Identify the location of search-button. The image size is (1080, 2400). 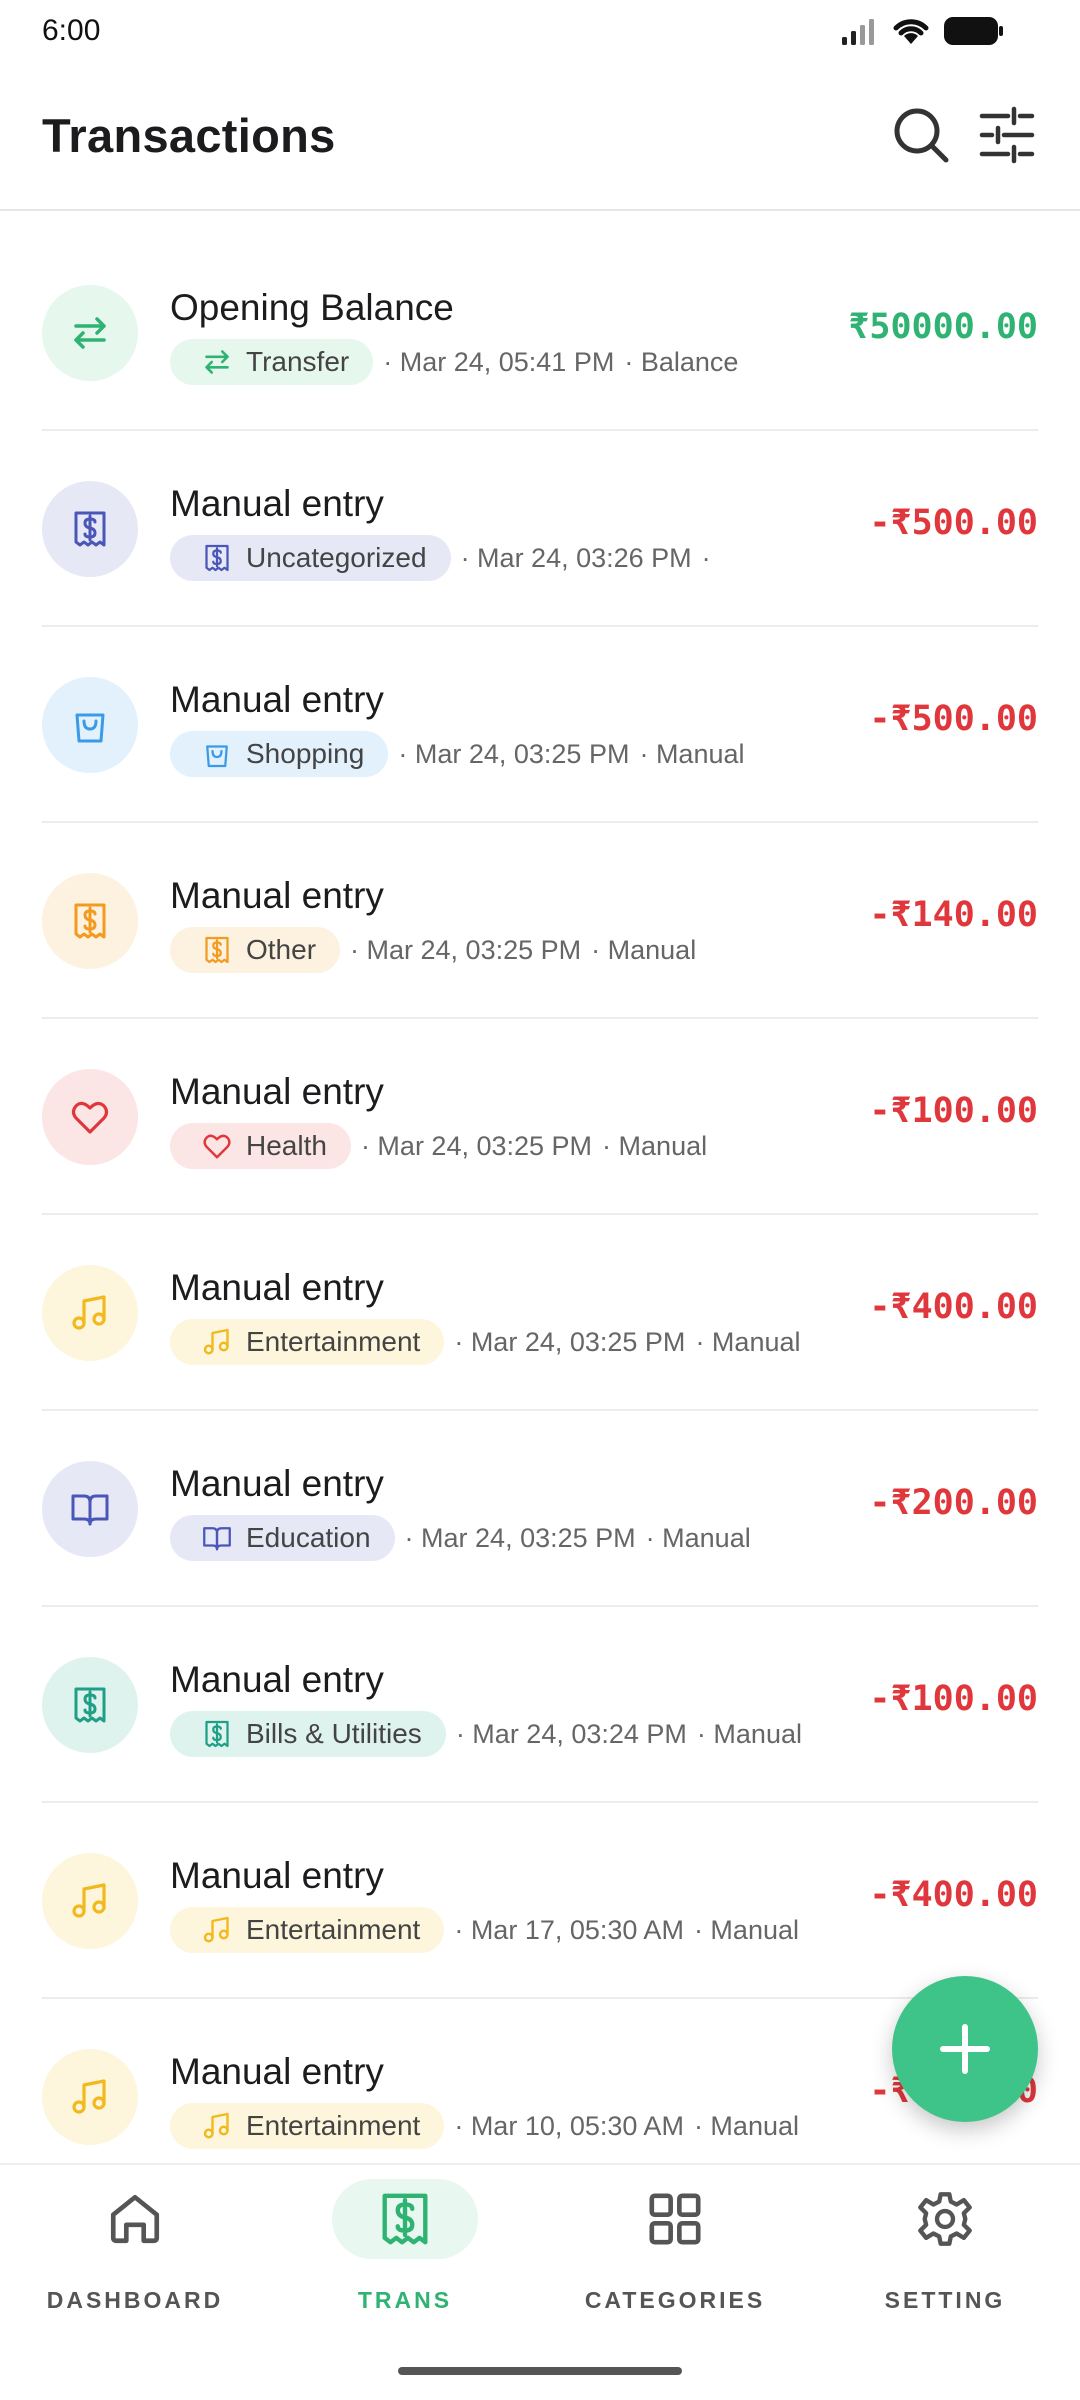
(921, 135).